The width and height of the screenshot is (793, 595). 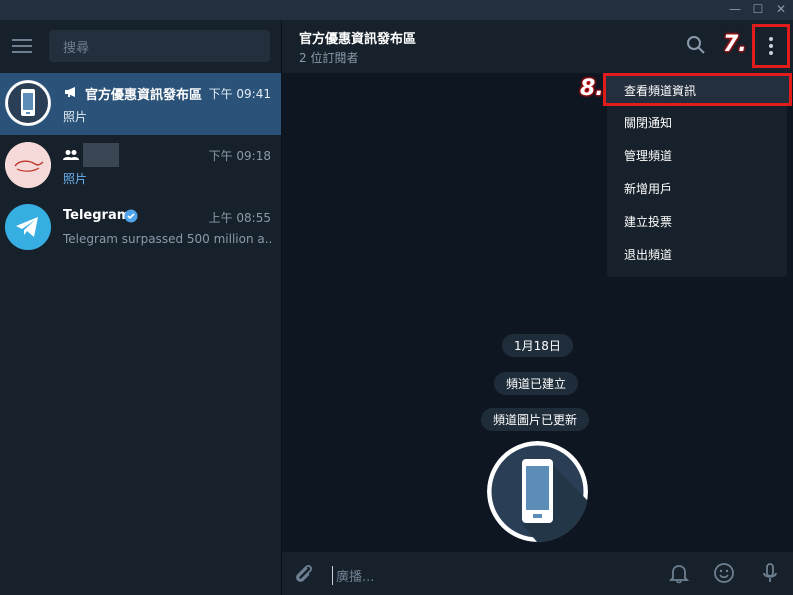 I want to click on vertical-dots-icon, so click(x=771, y=46).